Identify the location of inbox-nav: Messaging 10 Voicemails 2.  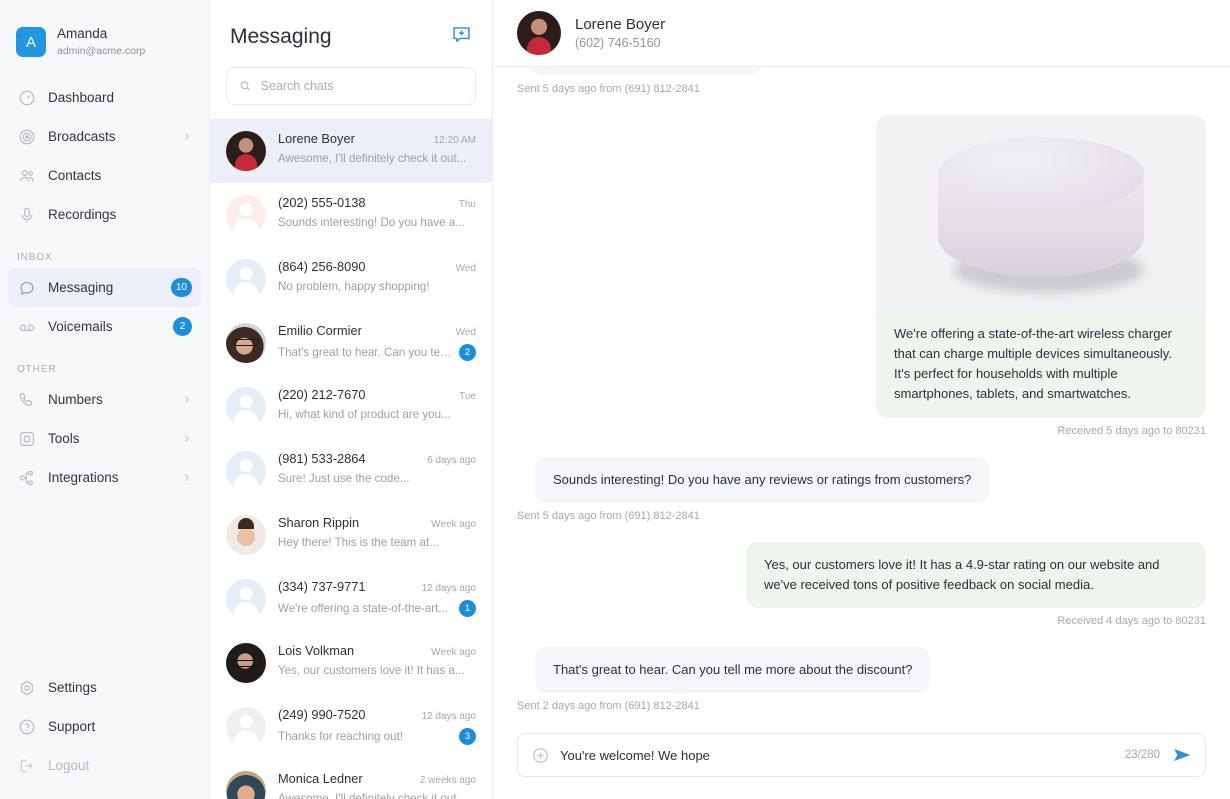
(104, 307).